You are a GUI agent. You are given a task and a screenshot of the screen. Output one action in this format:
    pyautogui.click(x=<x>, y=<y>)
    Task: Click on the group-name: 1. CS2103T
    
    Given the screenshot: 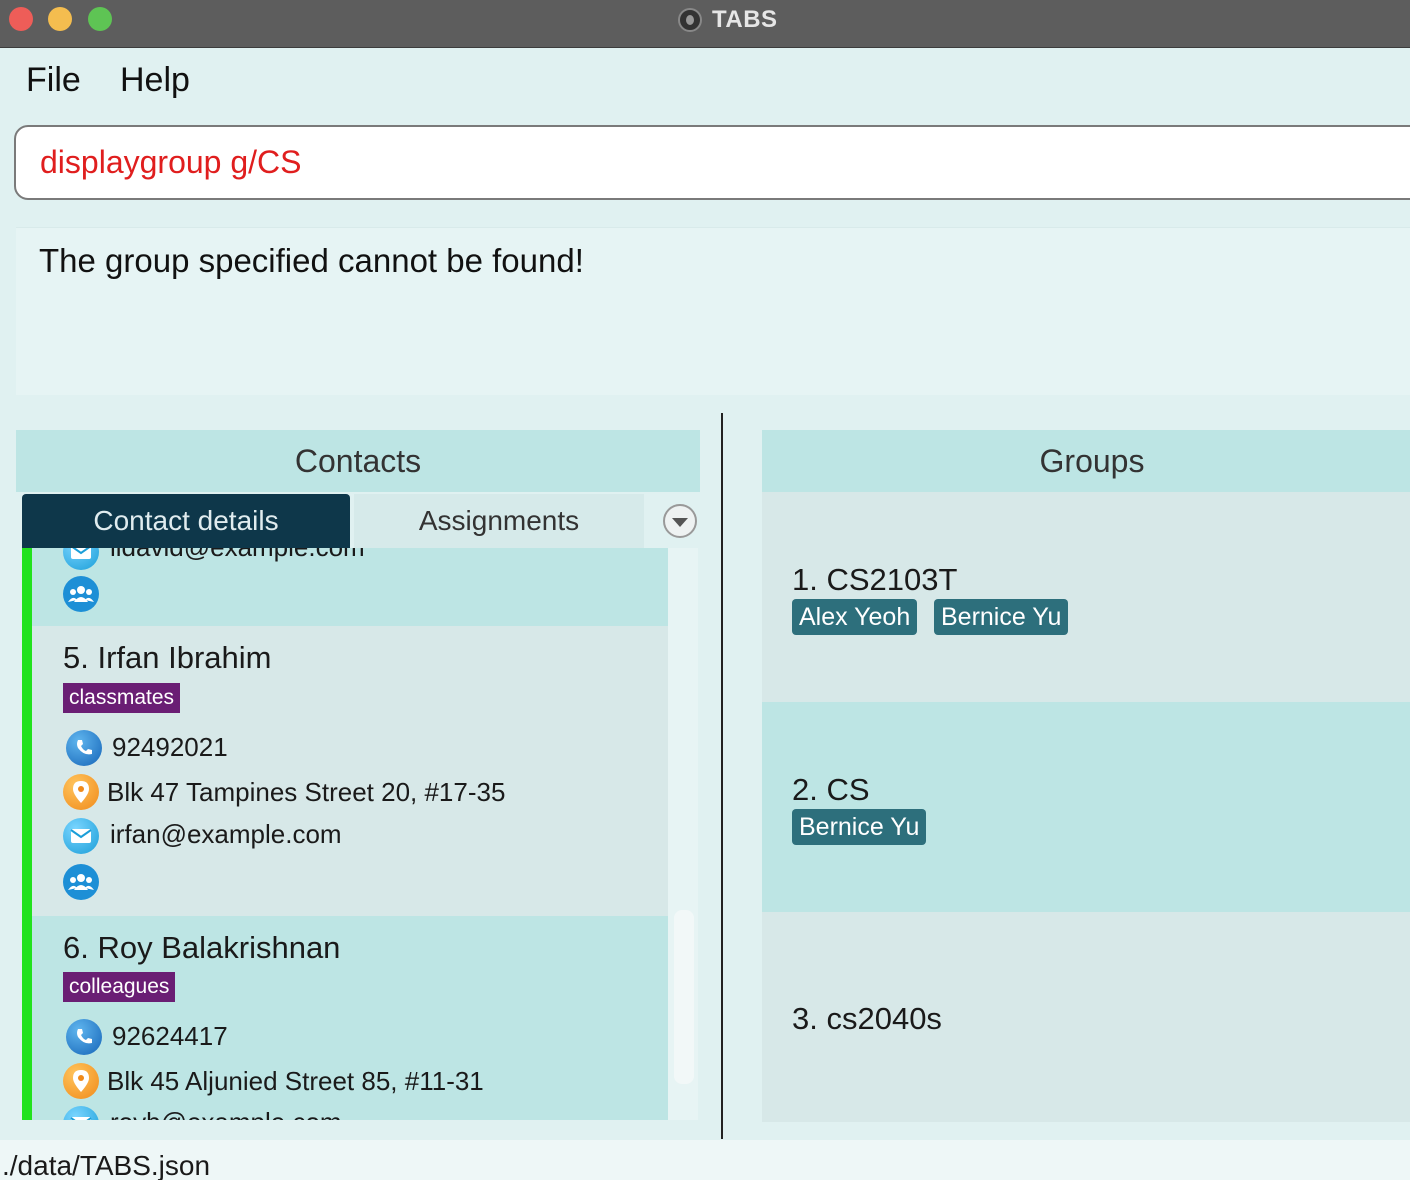 What is the action you would take?
    pyautogui.click(x=875, y=579)
    